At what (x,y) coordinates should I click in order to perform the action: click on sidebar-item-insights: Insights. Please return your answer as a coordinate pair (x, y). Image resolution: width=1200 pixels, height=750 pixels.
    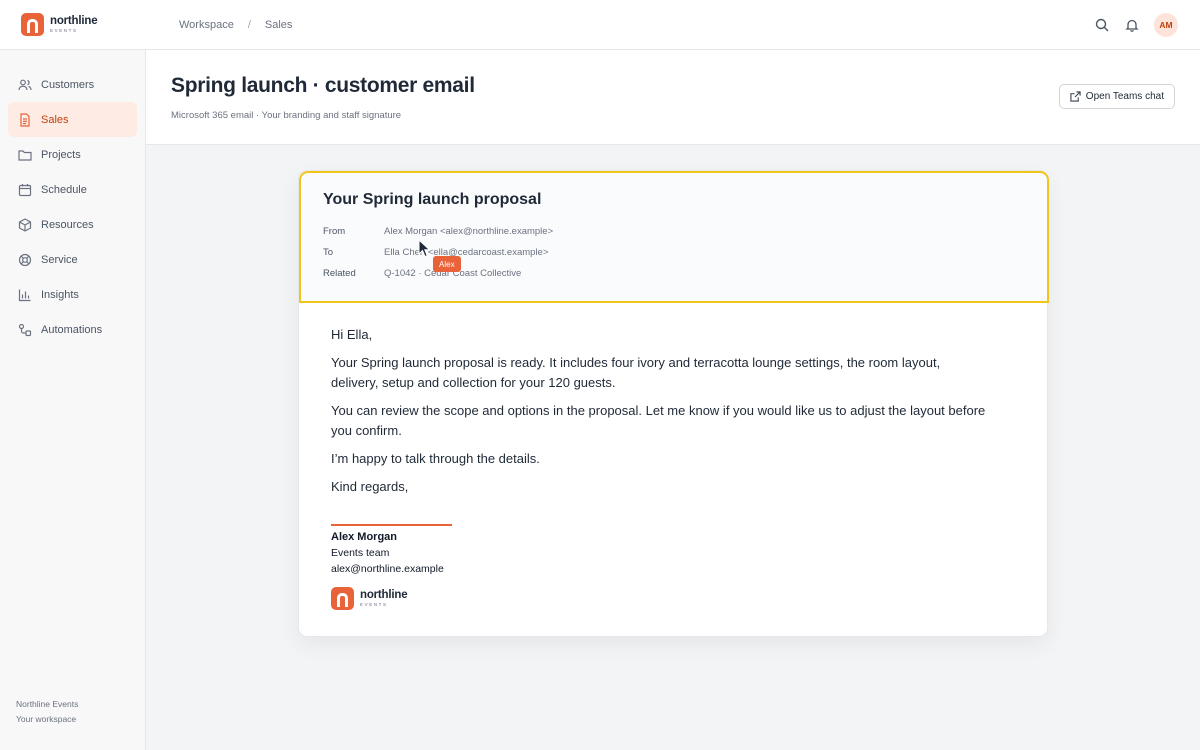
    Looking at the image, I should click on (72, 294).